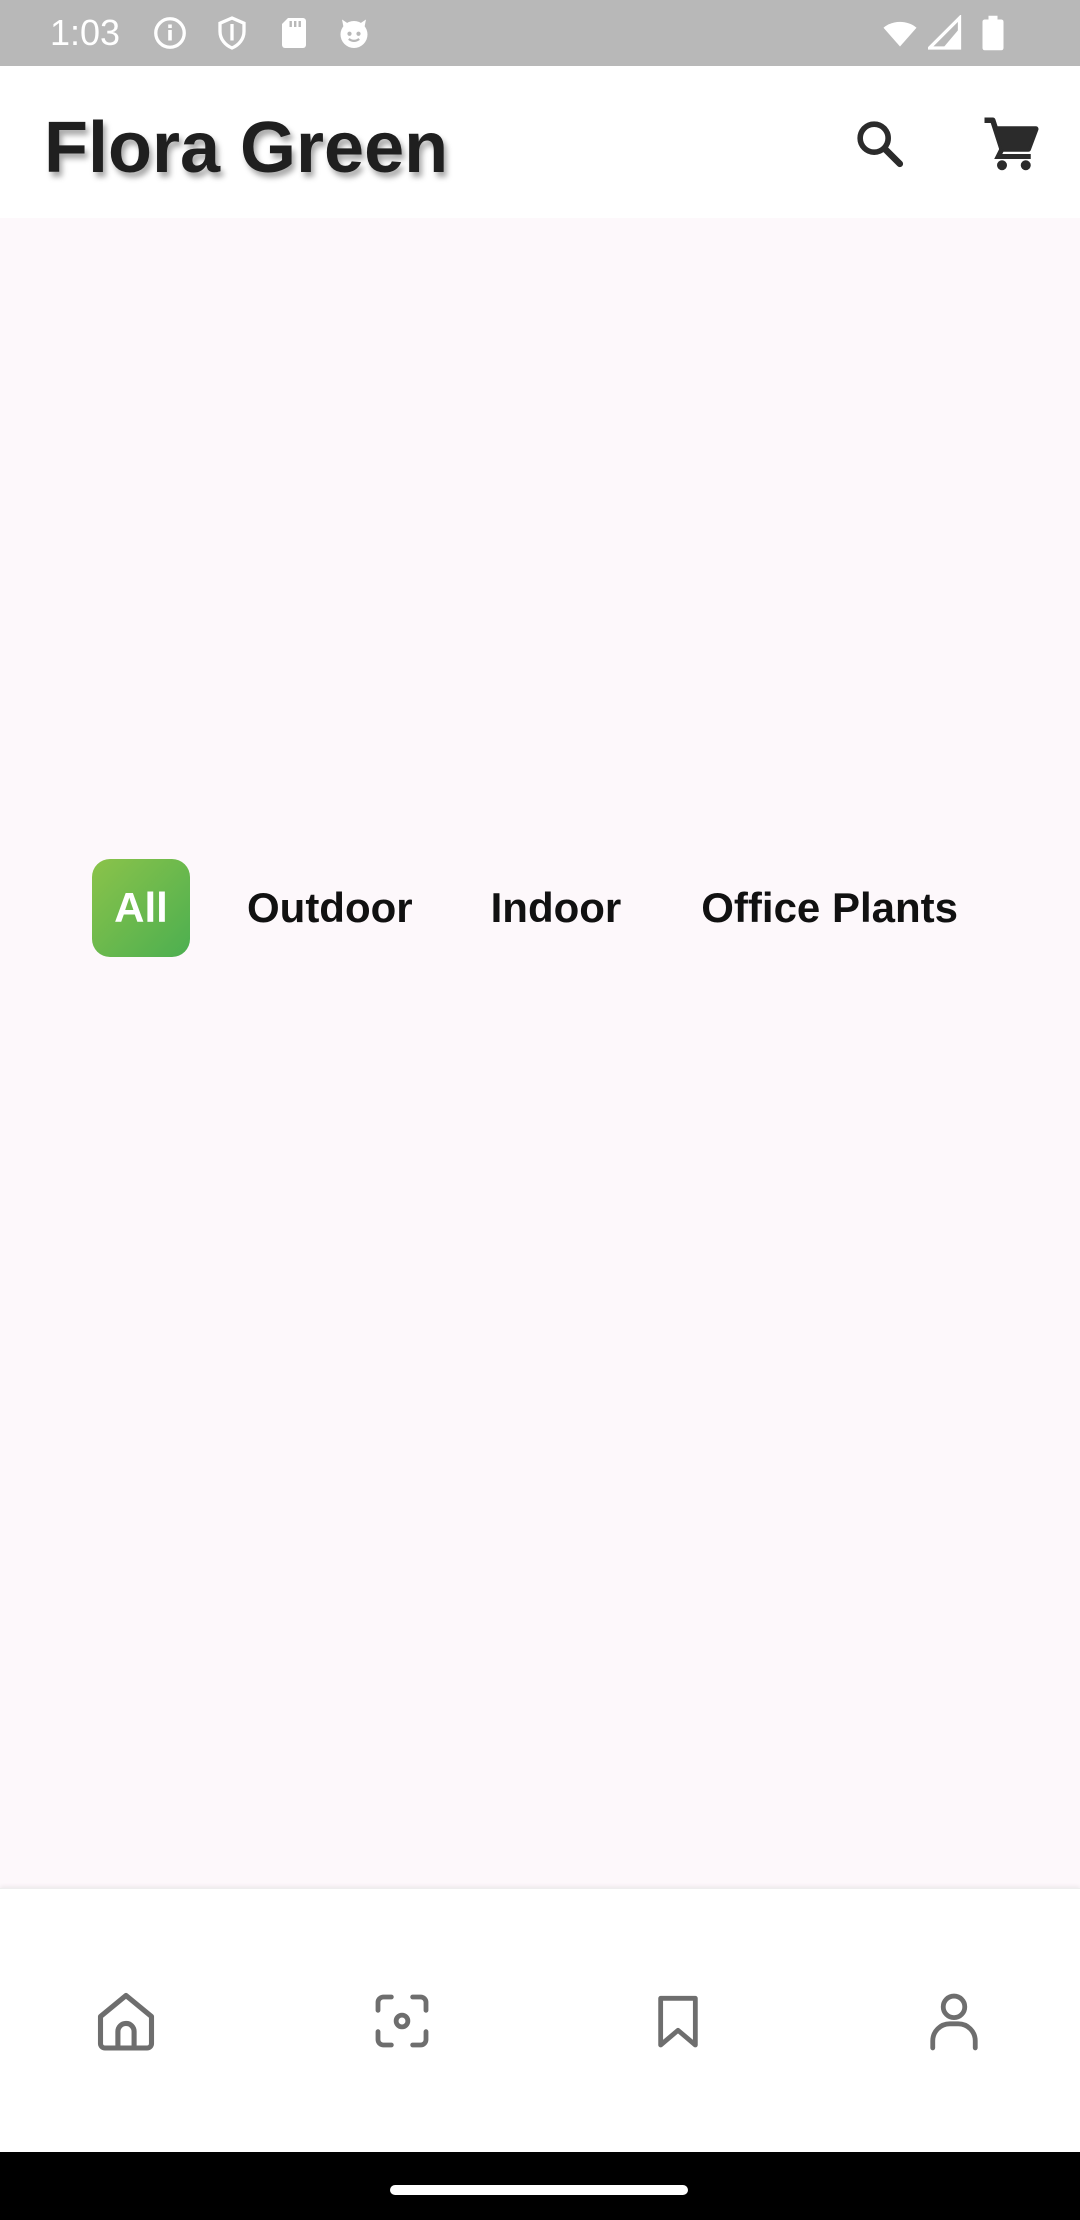  What do you see at coordinates (540, 142) in the screenshot?
I see `app-bar: Flora Green` at bounding box center [540, 142].